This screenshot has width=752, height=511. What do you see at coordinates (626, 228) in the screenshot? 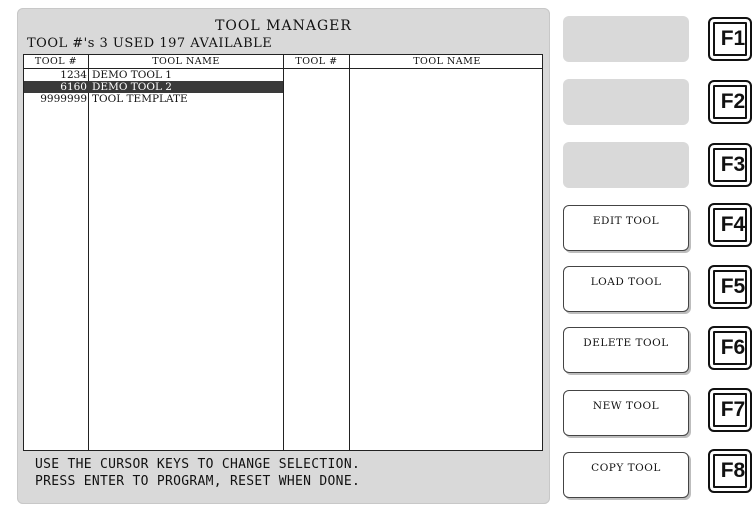
I see `edit-tool-button: EDIT TOOL` at bounding box center [626, 228].